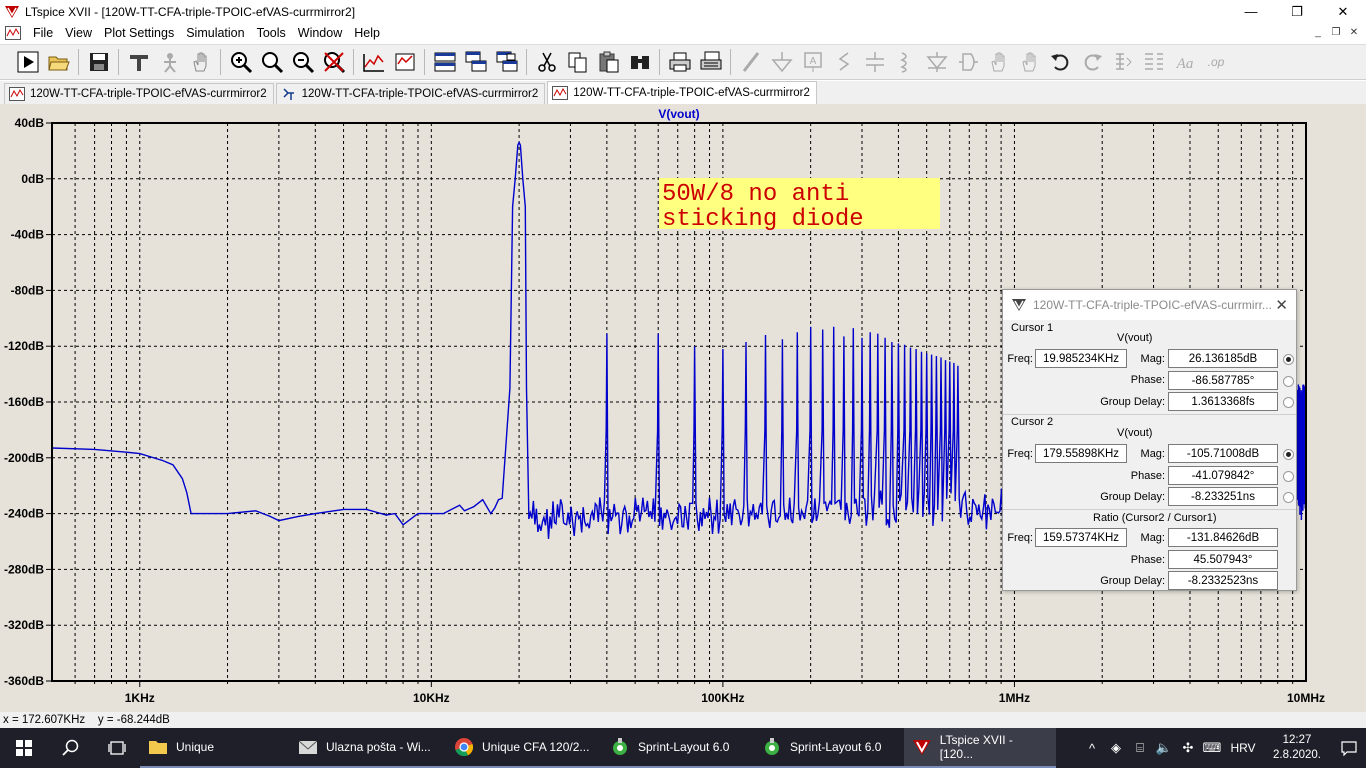 Image resolution: width=1366 pixels, height=768 pixels. Describe the element at coordinates (905, 62) in the screenshot. I see `inductor-icon` at that location.